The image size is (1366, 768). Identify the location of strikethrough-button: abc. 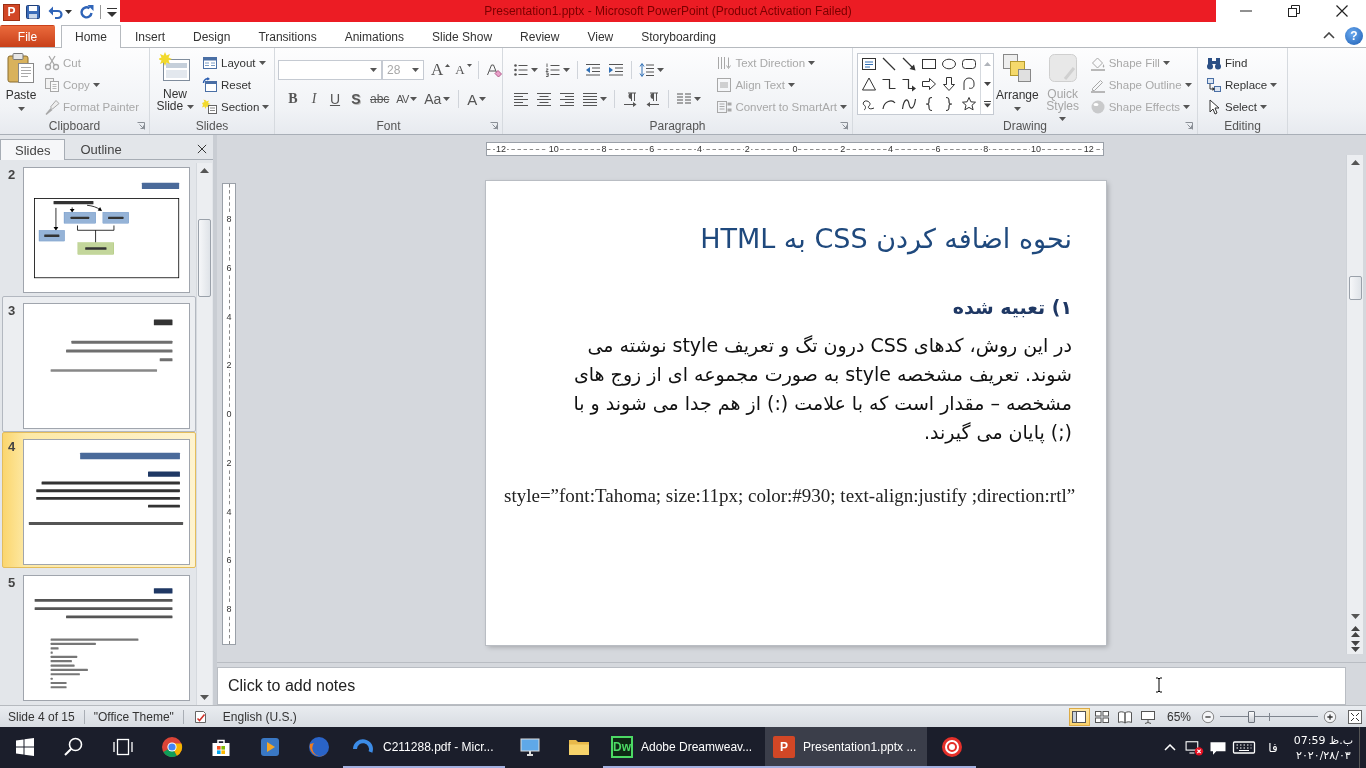
(380, 99).